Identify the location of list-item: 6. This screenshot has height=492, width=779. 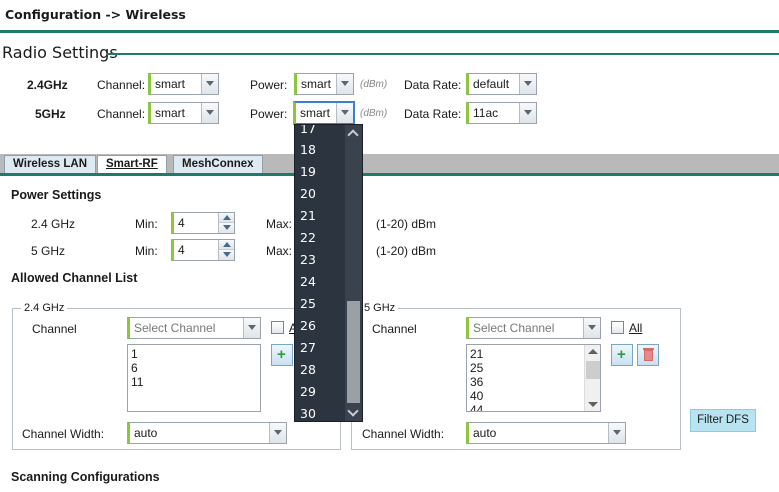
(194, 368).